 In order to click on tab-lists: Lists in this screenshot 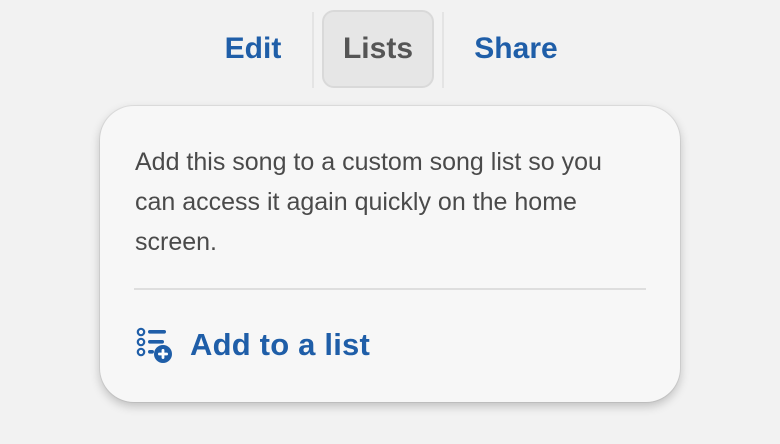, I will do `click(378, 49)`.